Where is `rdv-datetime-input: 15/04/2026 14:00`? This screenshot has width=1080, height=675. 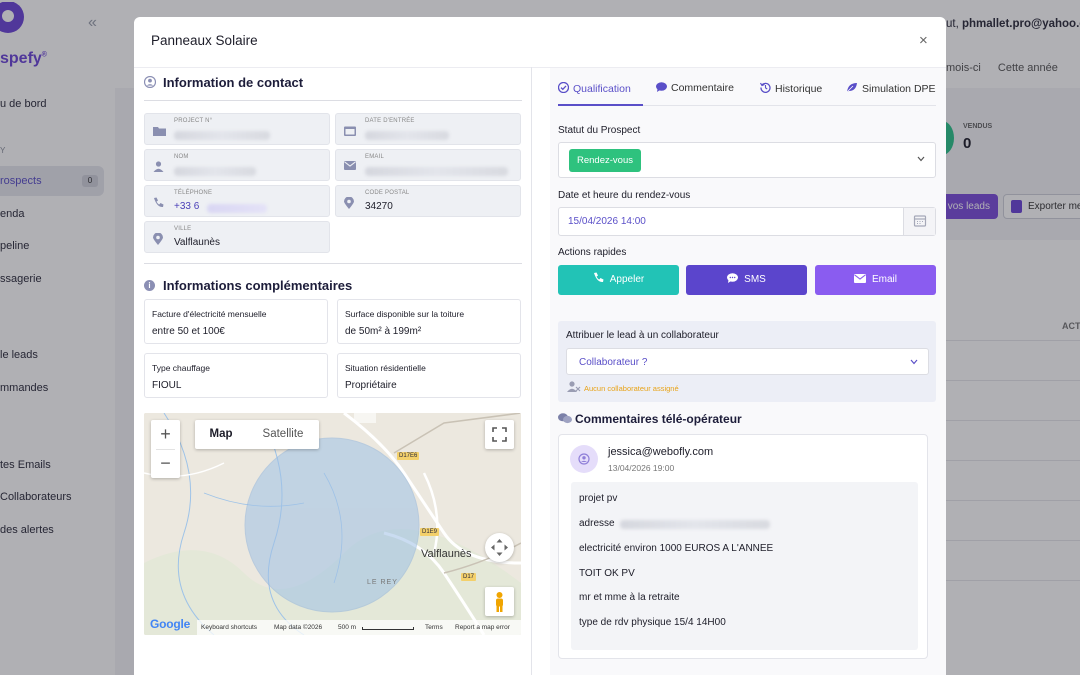
rdv-datetime-input: 15/04/2026 14:00 is located at coordinates (747, 221).